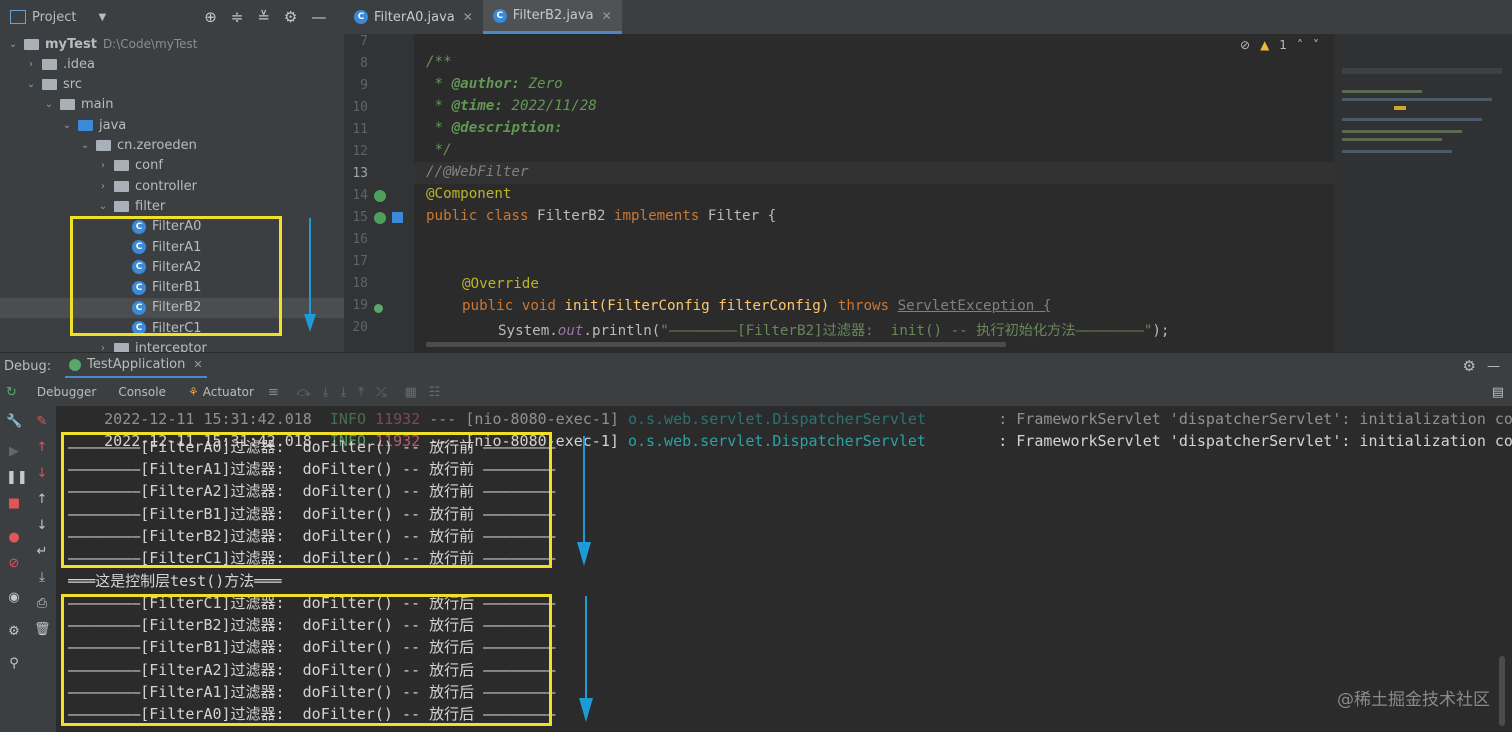  Describe the element at coordinates (1413, 700) in the screenshot. I see `watermark: @稀土掘金技术社区` at that location.